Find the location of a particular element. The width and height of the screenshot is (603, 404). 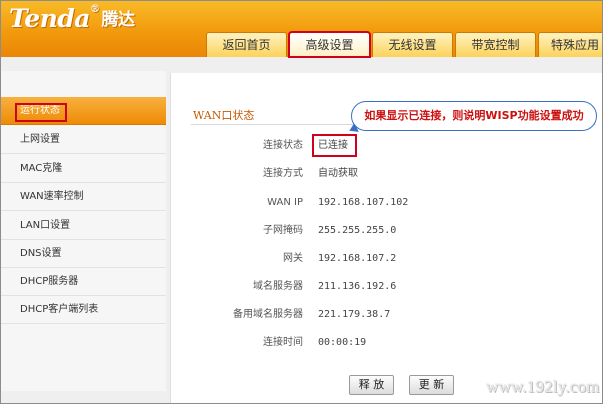

connection-type-value: 自动获取 is located at coordinates (338, 173).